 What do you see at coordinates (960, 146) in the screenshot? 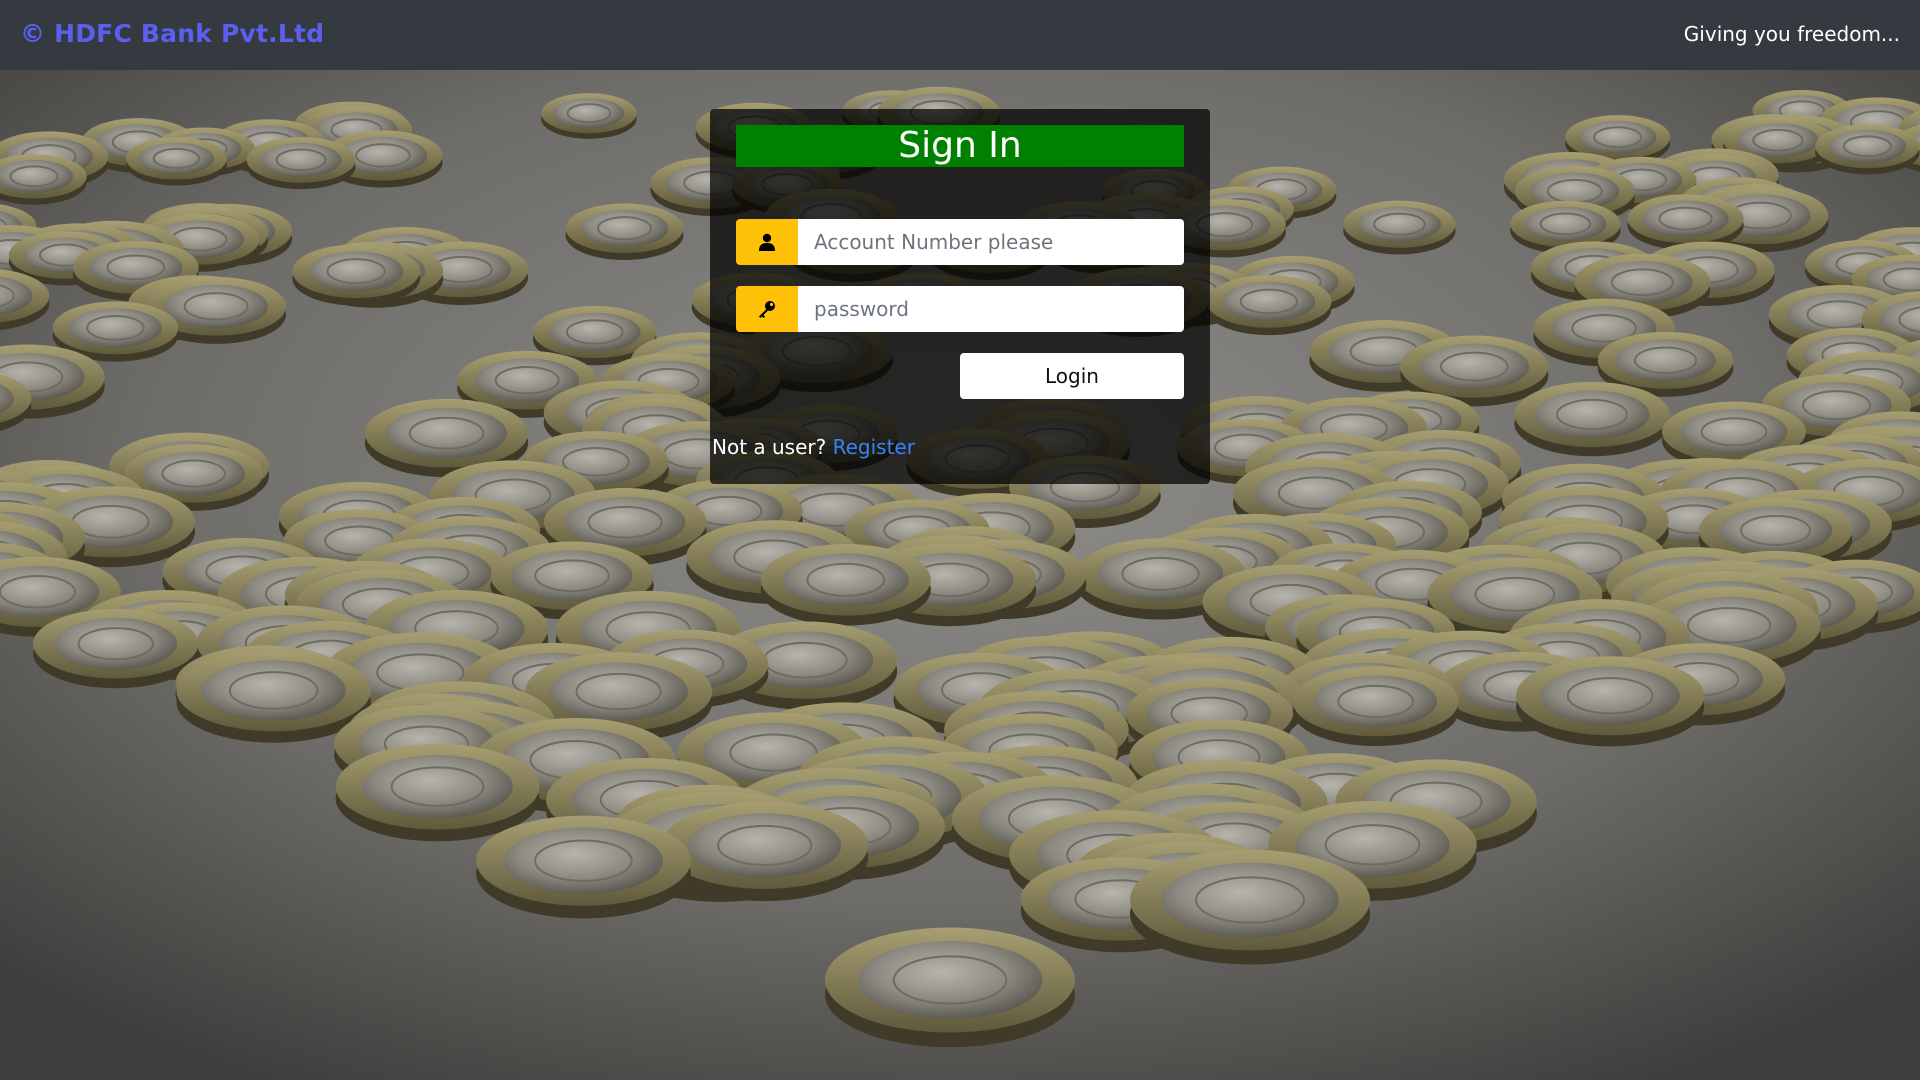
I see `sign-in-heading: Sign In` at bounding box center [960, 146].